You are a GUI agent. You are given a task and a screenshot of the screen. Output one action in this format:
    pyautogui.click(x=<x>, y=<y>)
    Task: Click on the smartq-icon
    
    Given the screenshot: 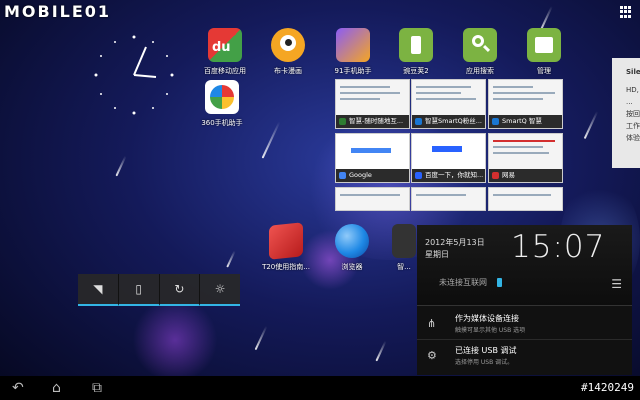 What is the action you would take?
    pyautogui.click(x=404, y=241)
    